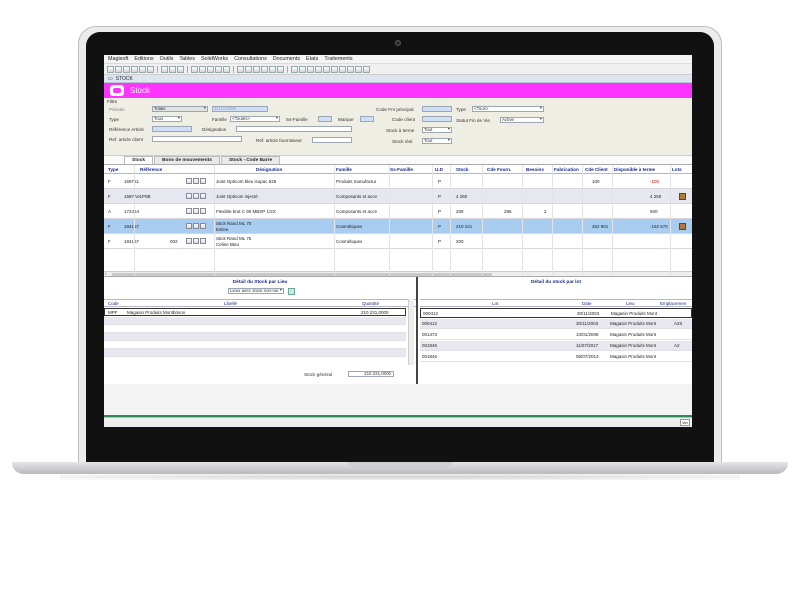 This screenshot has width=800, height=600. What do you see at coordinates (250, 59) in the screenshot?
I see `menu-item-consultations: Consultations` at bounding box center [250, 59].